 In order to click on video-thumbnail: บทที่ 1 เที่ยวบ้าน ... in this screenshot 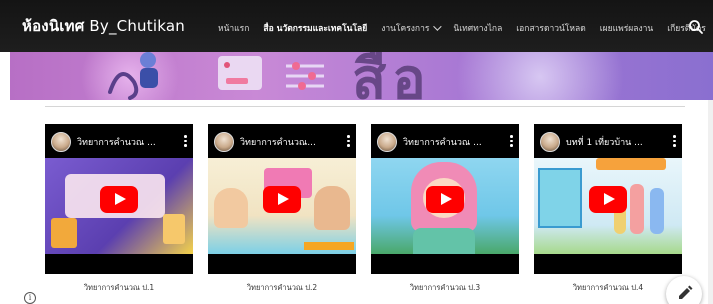, I will do `click(608, 199)`.